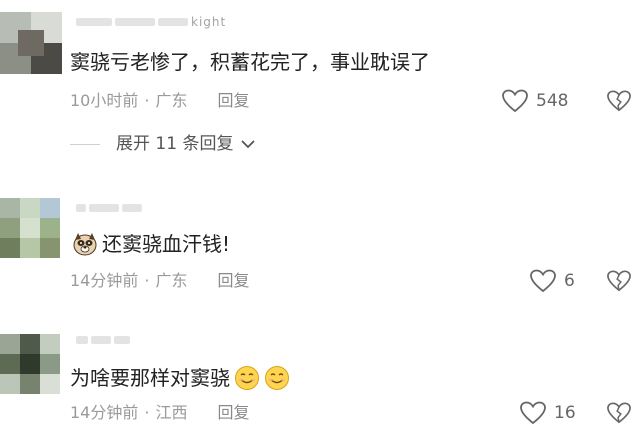 The height and width of the screenshot is (425, 640). What do you see at coordinates (171, 412) in the screenshot?
I see `location: 江西` at bounding box center [171, 412].